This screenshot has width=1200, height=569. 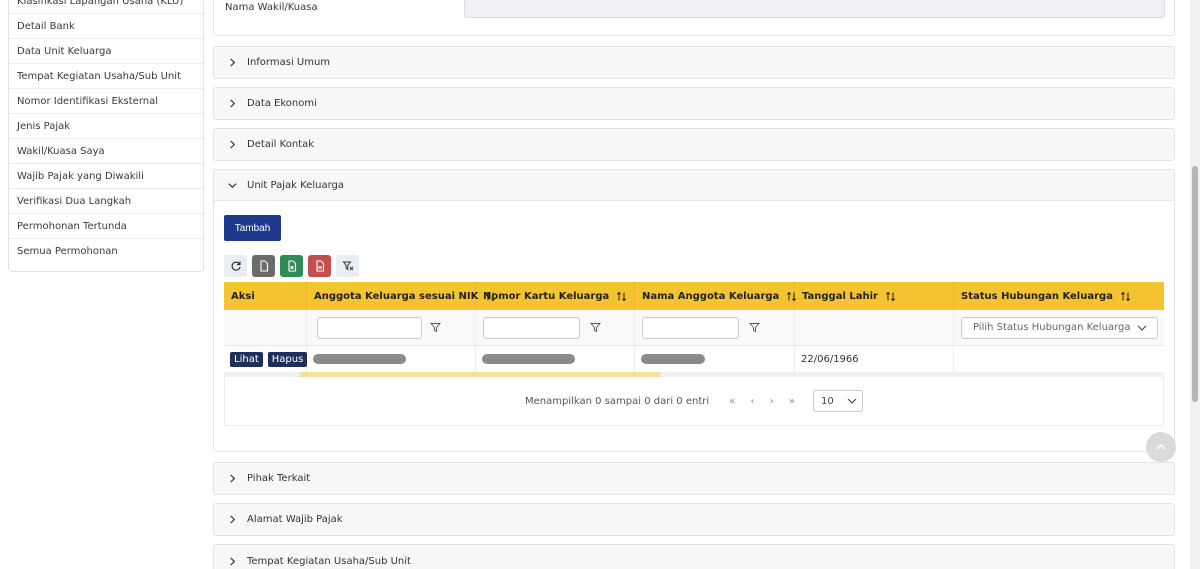 I want to click on refresh-icon, so click(x=236, y=266).